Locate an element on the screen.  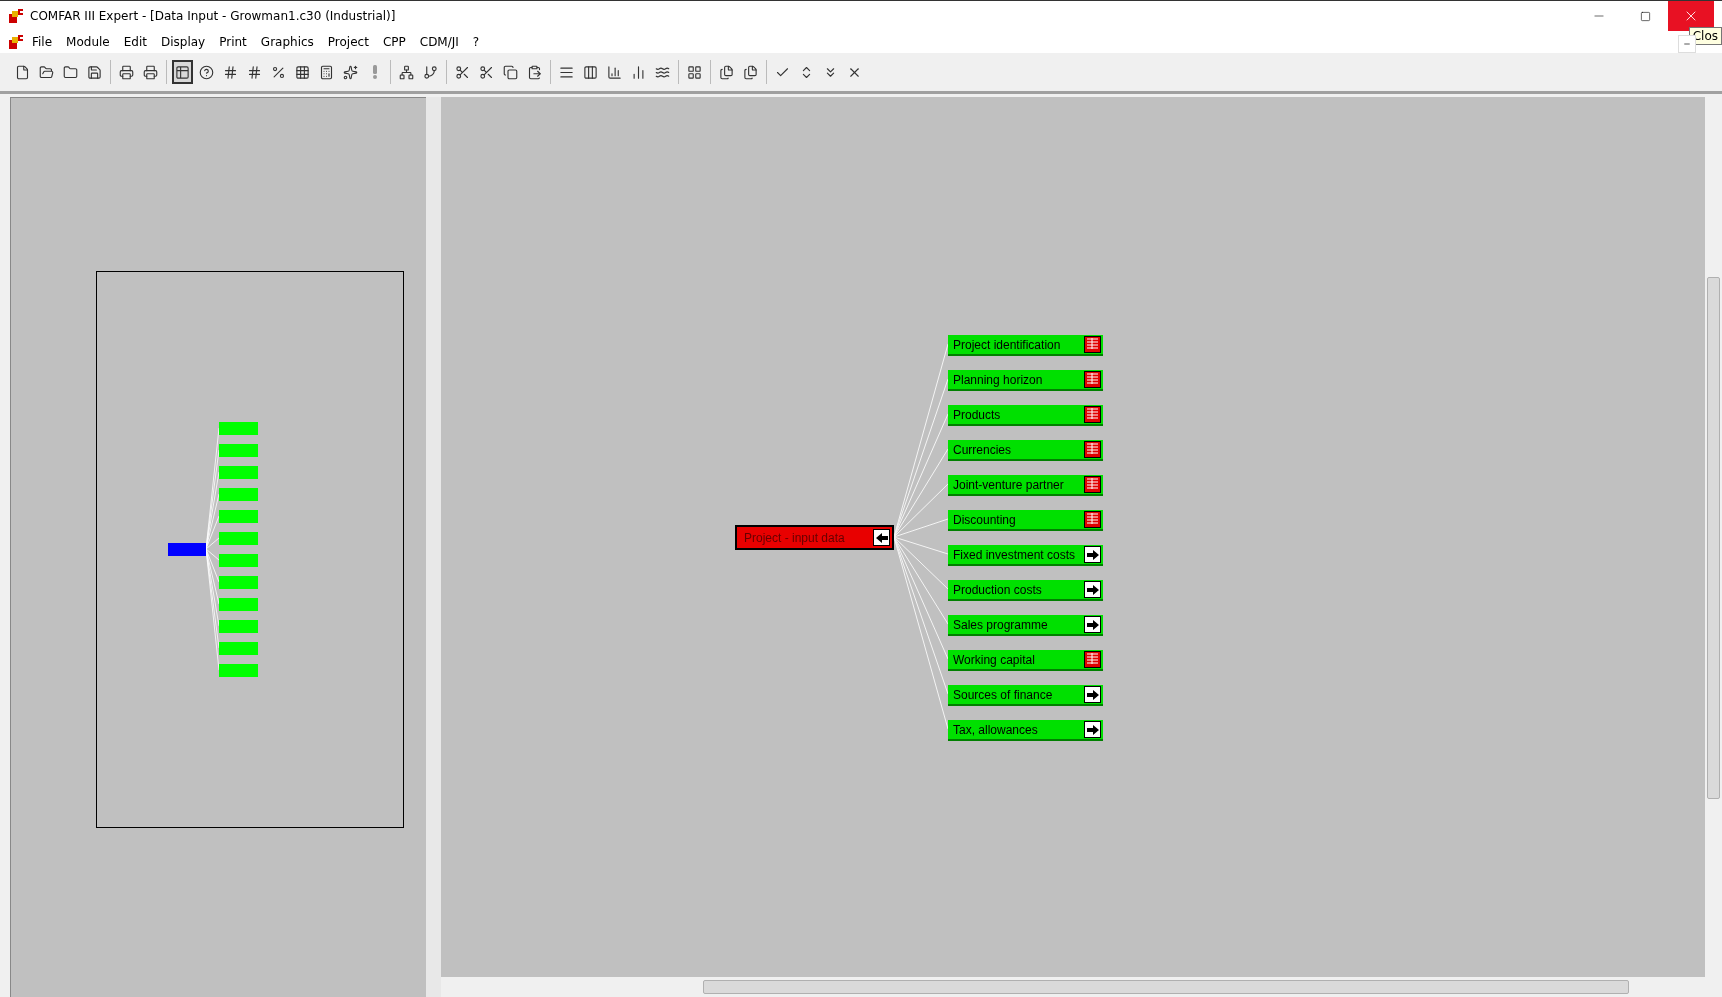
menu-item: ? is located at coordinates (476, 42).